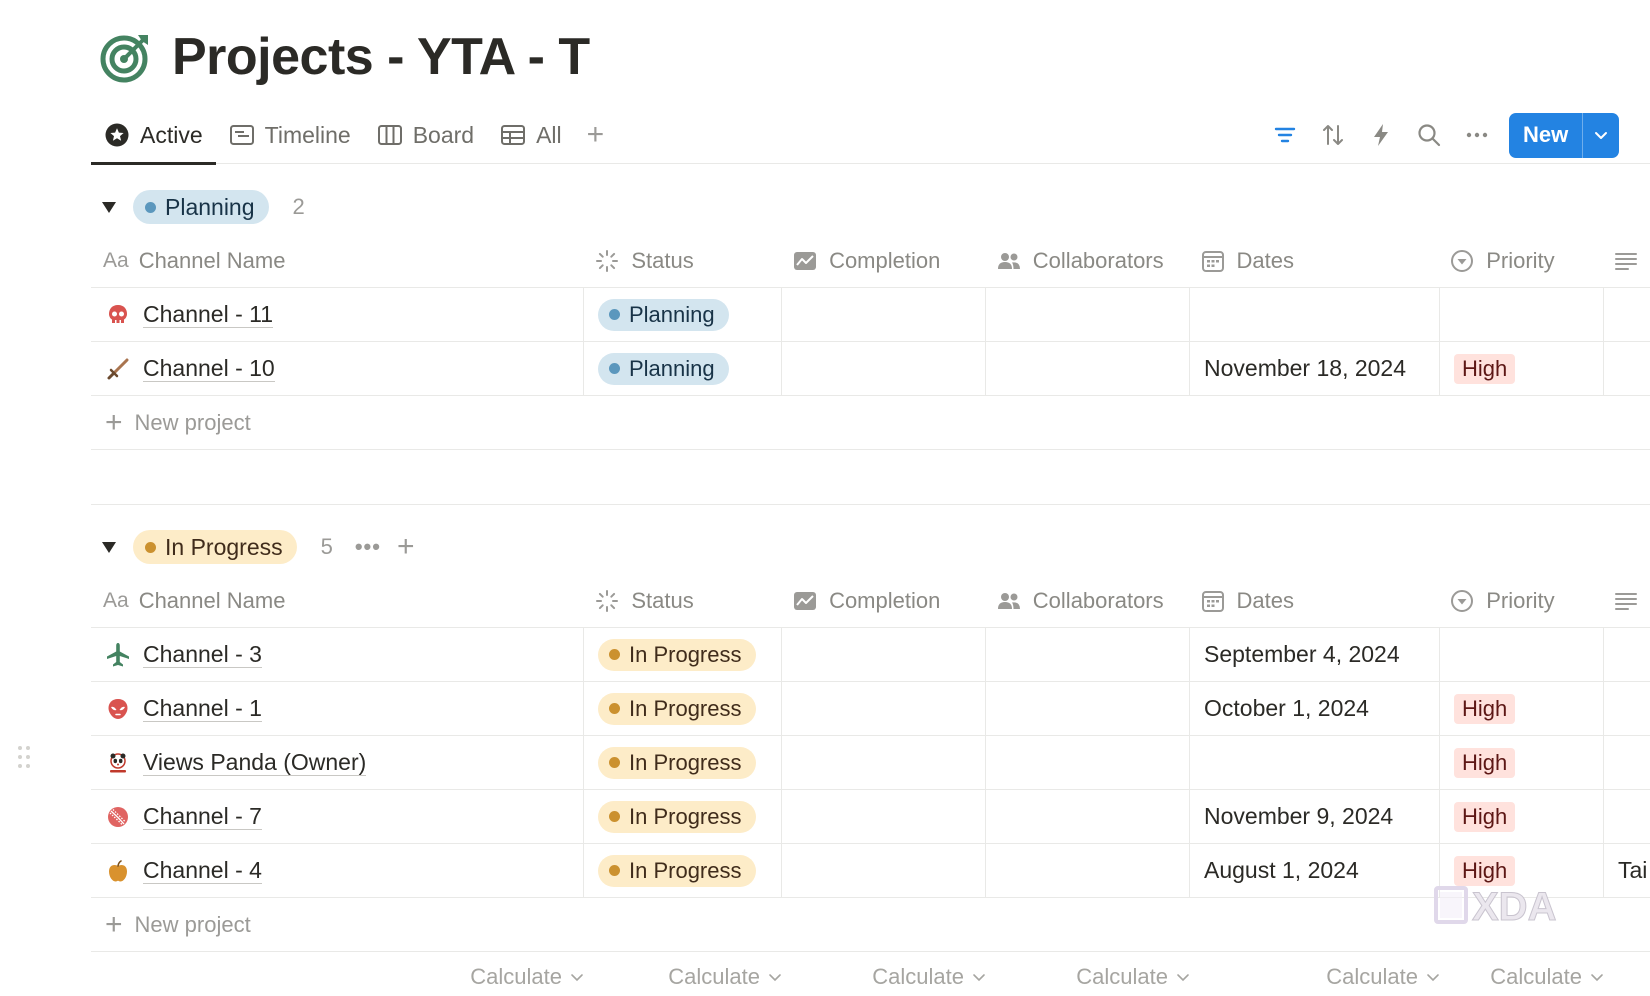 Image resolution: width=1650 pixels, height=996 pixels. What do you see at coordinates (683, 977) in the screenshot?
I see `calculate-status: Calculate` at bounding box center [683, 977].